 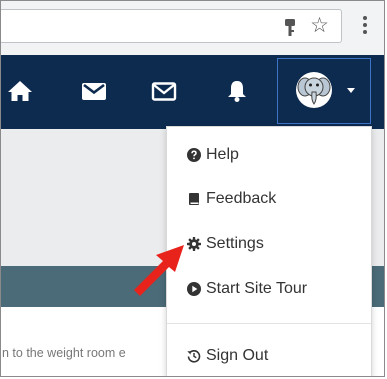 I want to click on user-avatar, so click(x=314, y=90).